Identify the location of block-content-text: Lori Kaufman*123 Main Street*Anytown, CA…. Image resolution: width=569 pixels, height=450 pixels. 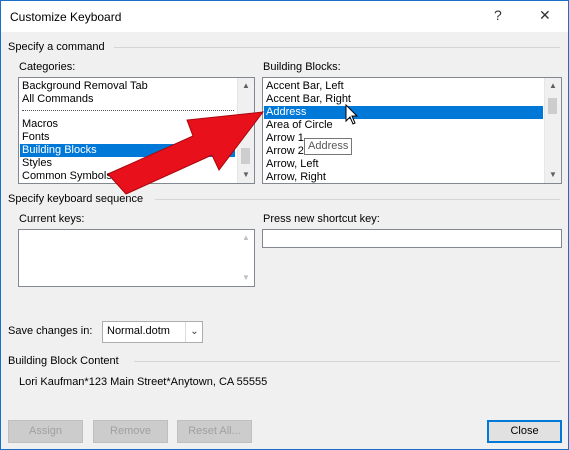
(143, 382).